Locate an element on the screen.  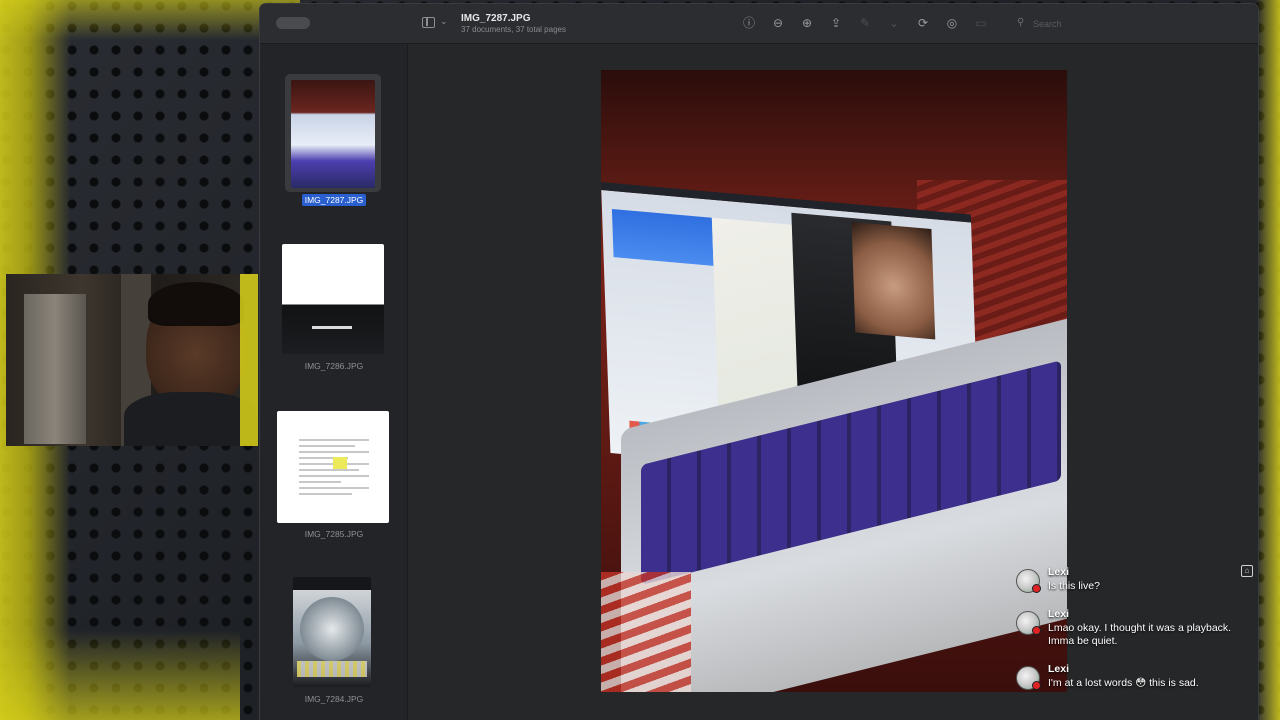
thumbnail-photo-circle is located at coordinates (332, 629).